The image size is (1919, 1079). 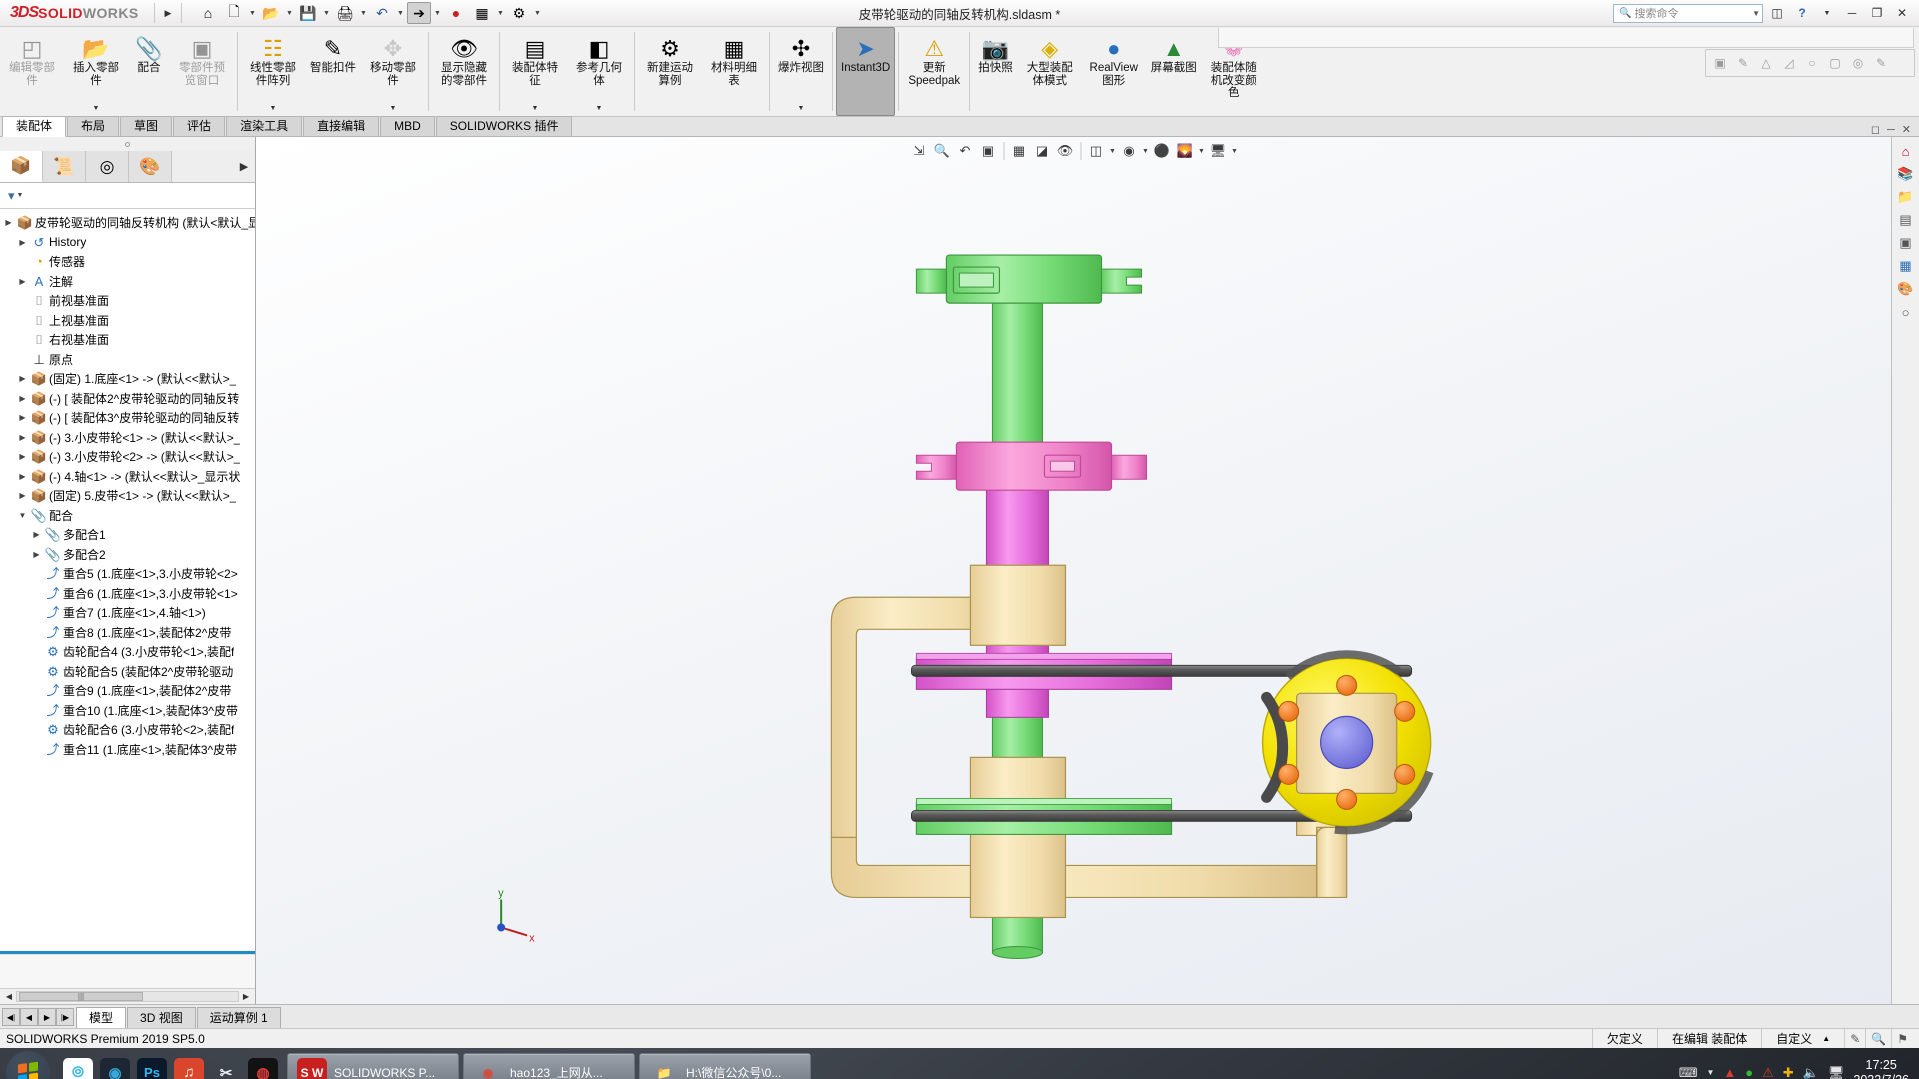 I want to click on tree-item: ⤴ 重合11 (1.底座<1>,装配体3^皮带, so click(x=127, y=750).